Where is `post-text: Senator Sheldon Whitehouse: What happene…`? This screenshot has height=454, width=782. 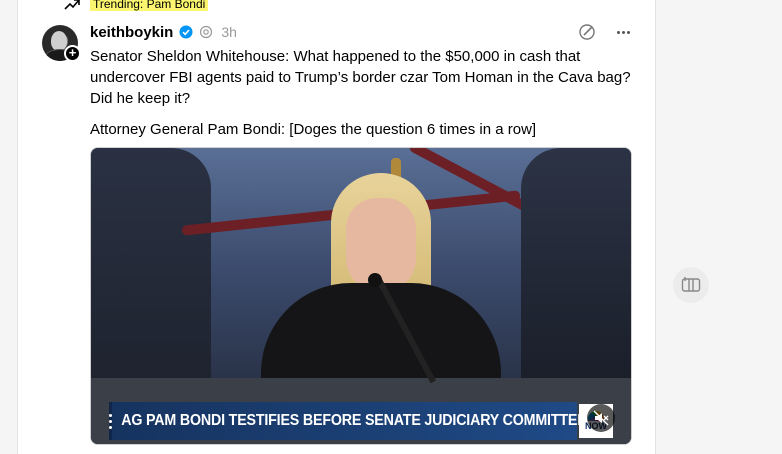 post-text: Senator Sheldon Whitehouse: What happene… is located at coordinates (360, 77).